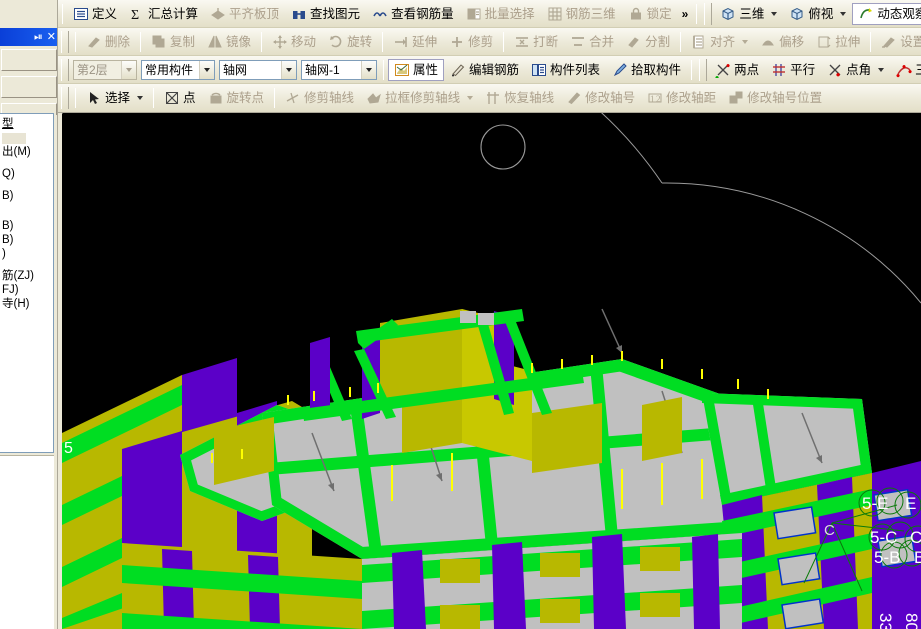 The image size is (921, 629). What do you see at coordinates (258, 69) in the screenshot?
I see `combo-component: 轴网` at bounding box center [258, 69].